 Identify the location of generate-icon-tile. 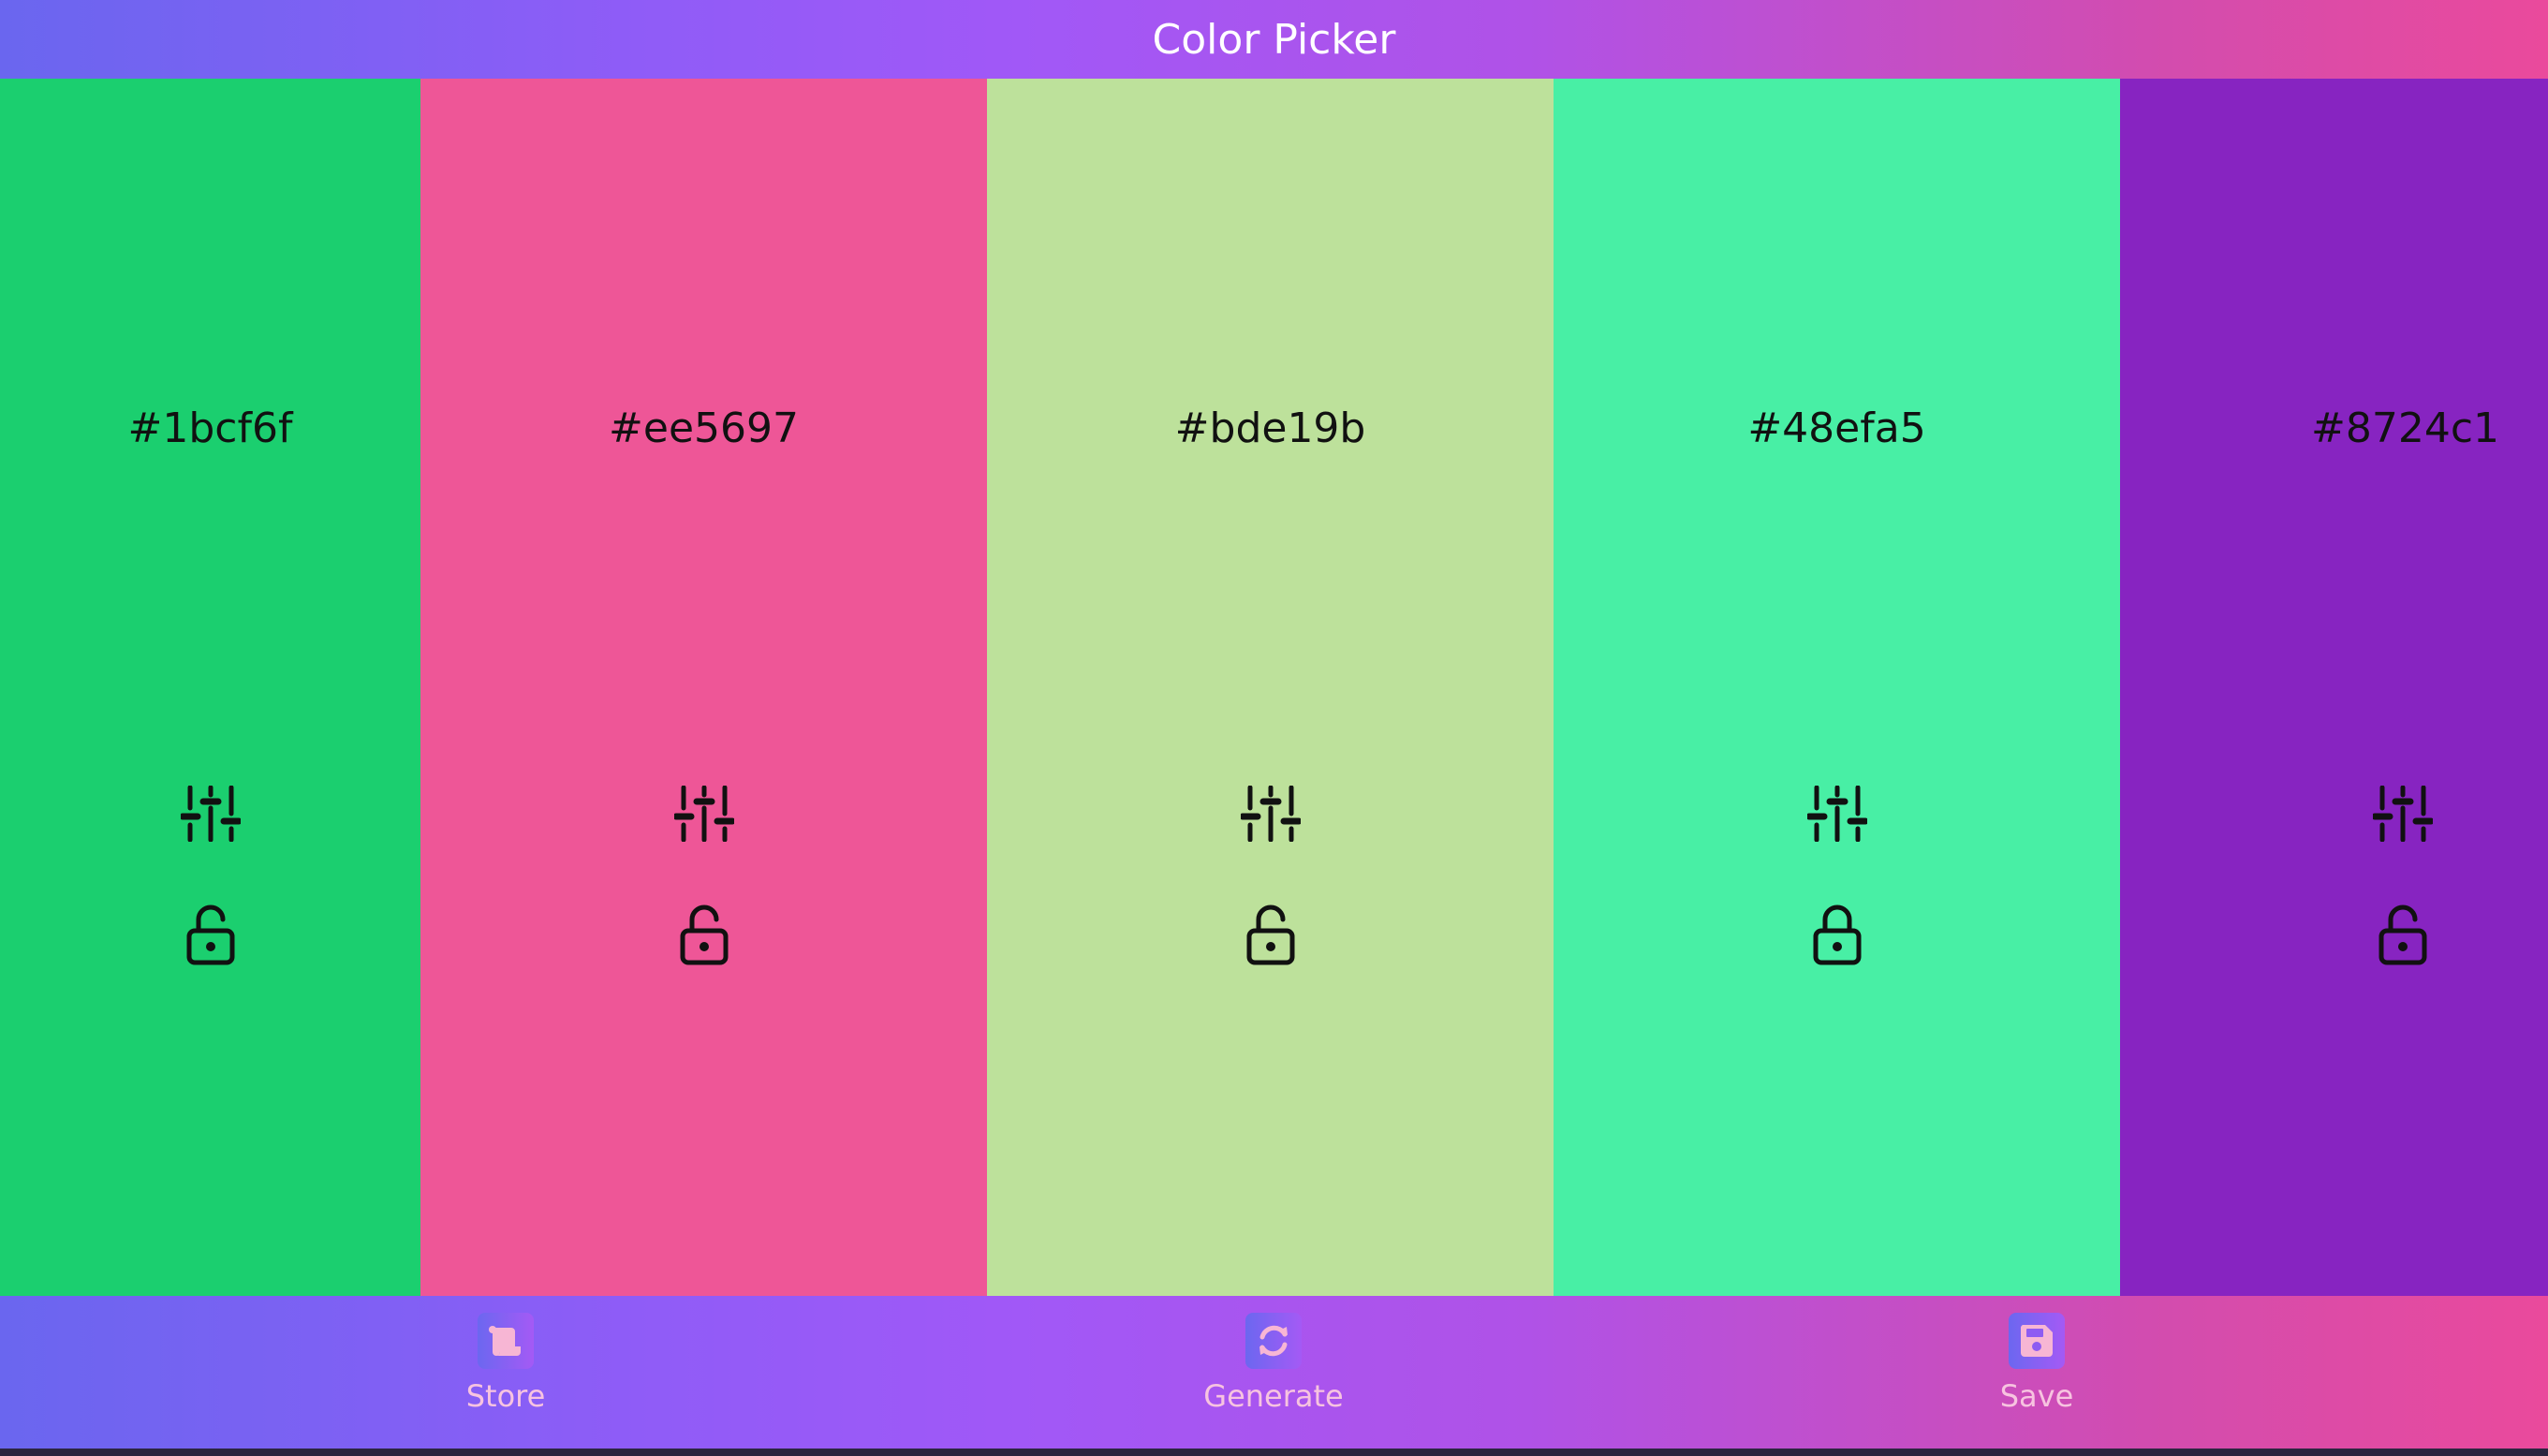
(1273, 1341).